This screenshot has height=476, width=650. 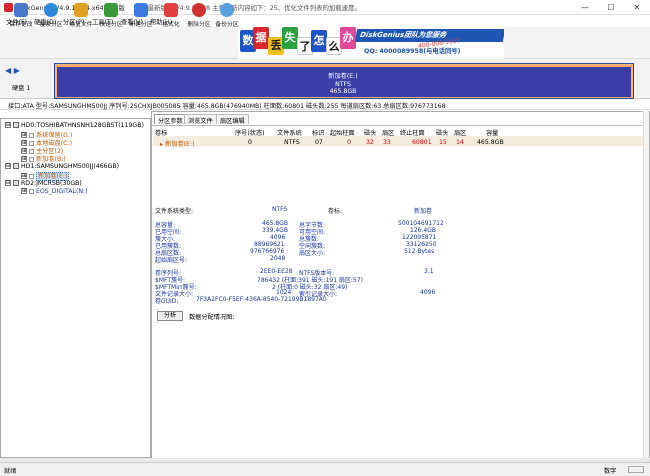 I want to click on volume-label-label: 卷标:, so click(x=335, y=211).